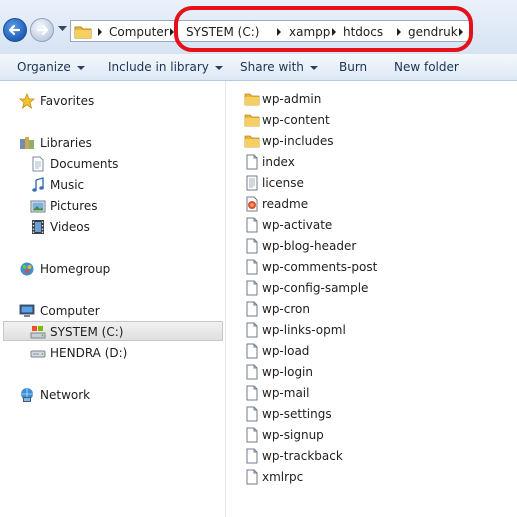 Image resolution: width=517 pixels, height=517 pixels. Describe the element at coordinates (374, 456) in the screenshot. I see `file-row: wp-trackback` at that location.